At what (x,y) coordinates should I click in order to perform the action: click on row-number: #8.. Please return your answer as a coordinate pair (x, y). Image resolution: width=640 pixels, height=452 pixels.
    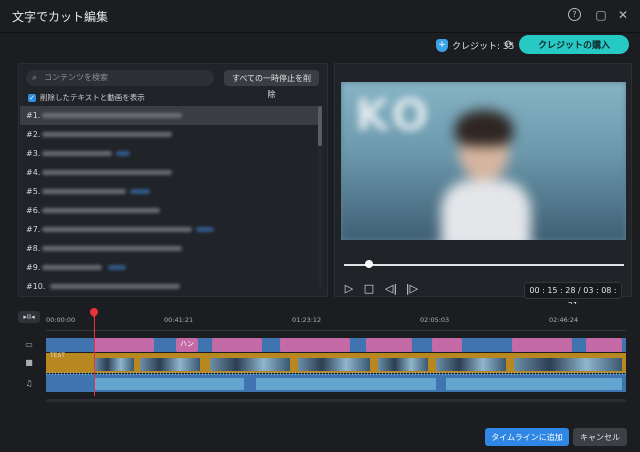
    Looking at the image, I should click on (33, 248).